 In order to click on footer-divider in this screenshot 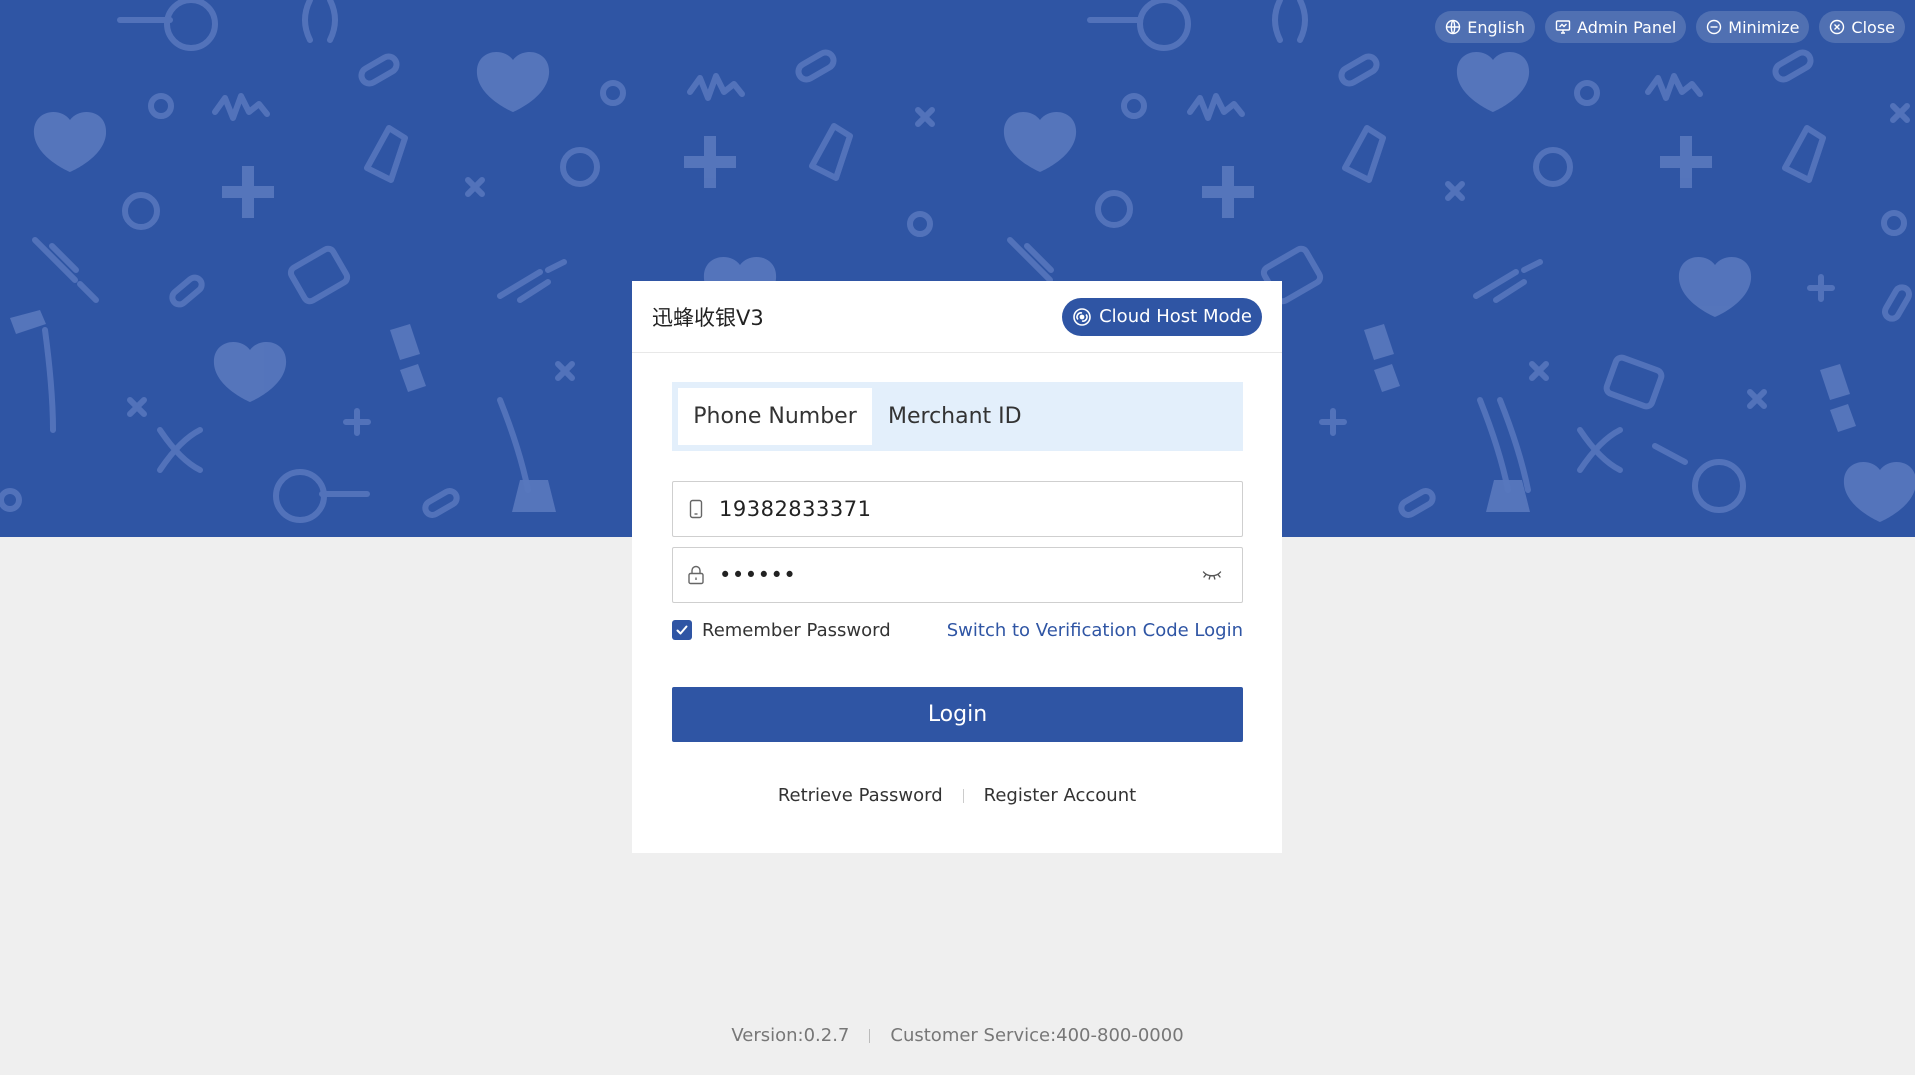, I will do `click(870, 1035)`.